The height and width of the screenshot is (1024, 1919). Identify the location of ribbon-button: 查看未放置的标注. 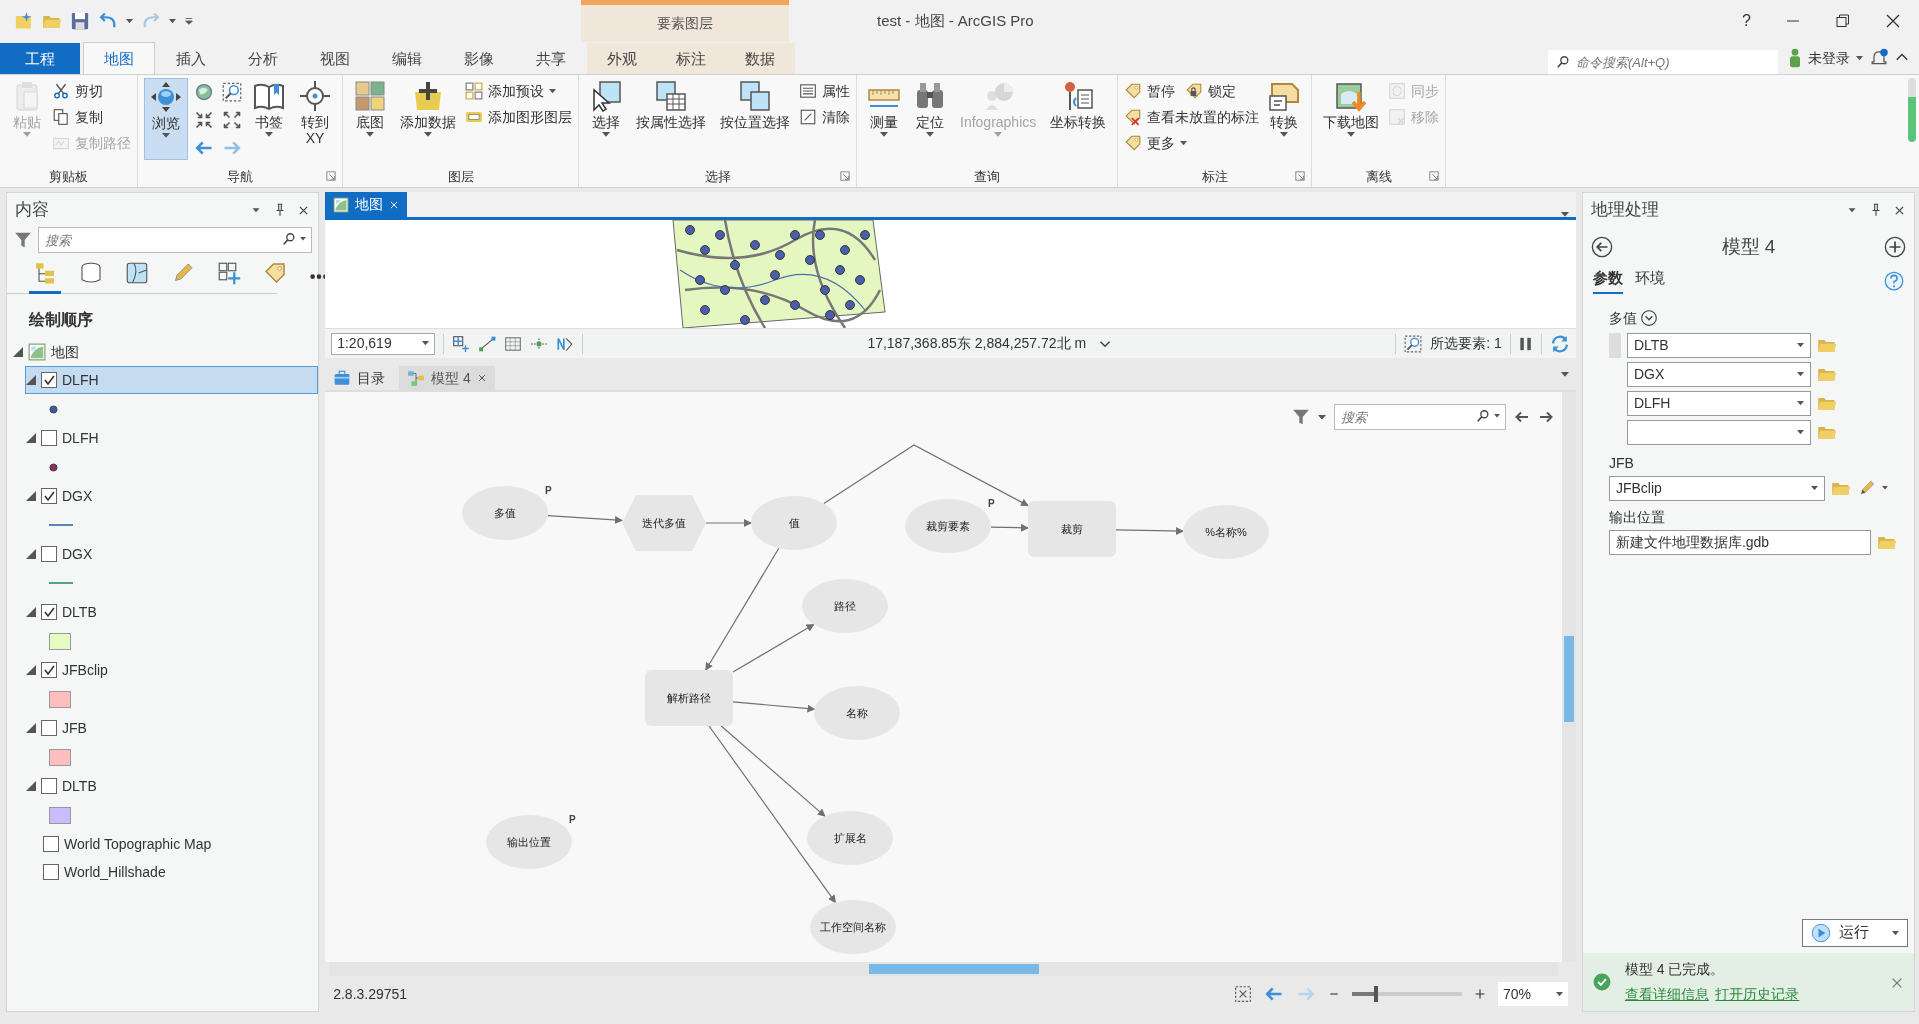
(1192, 117).